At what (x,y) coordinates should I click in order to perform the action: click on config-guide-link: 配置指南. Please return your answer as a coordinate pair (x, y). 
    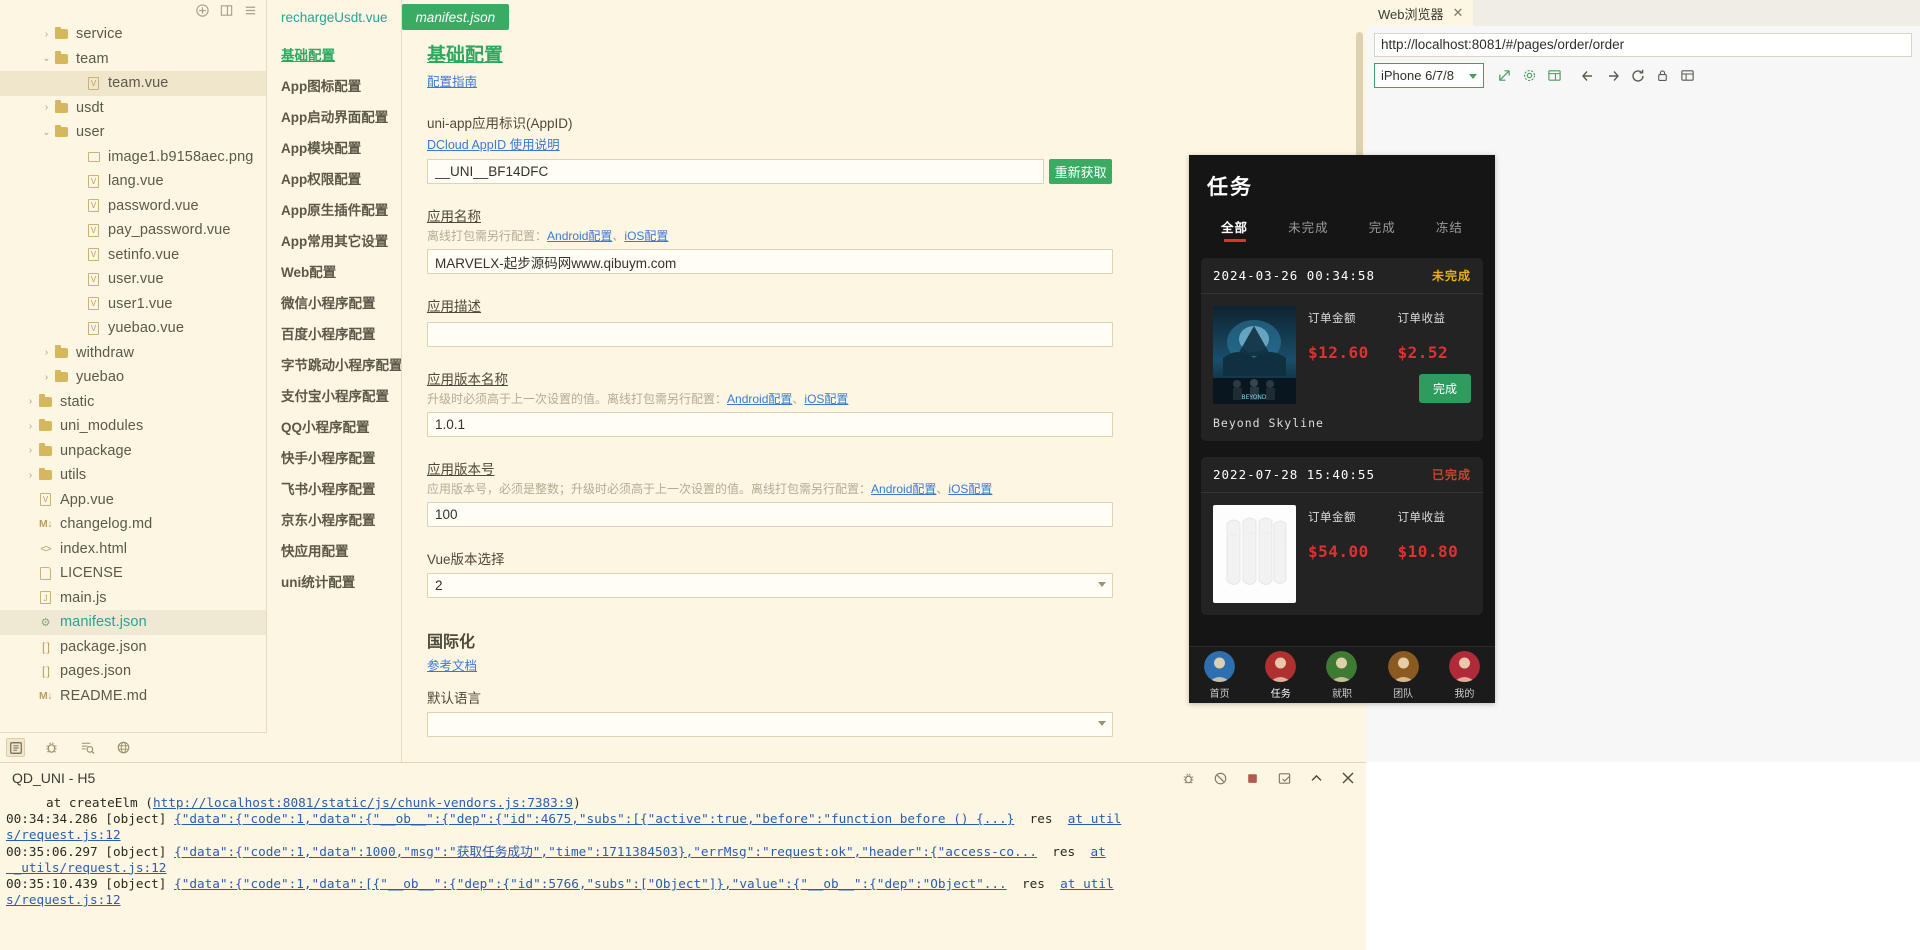
    Looking at the image, I should click on (452, 82).